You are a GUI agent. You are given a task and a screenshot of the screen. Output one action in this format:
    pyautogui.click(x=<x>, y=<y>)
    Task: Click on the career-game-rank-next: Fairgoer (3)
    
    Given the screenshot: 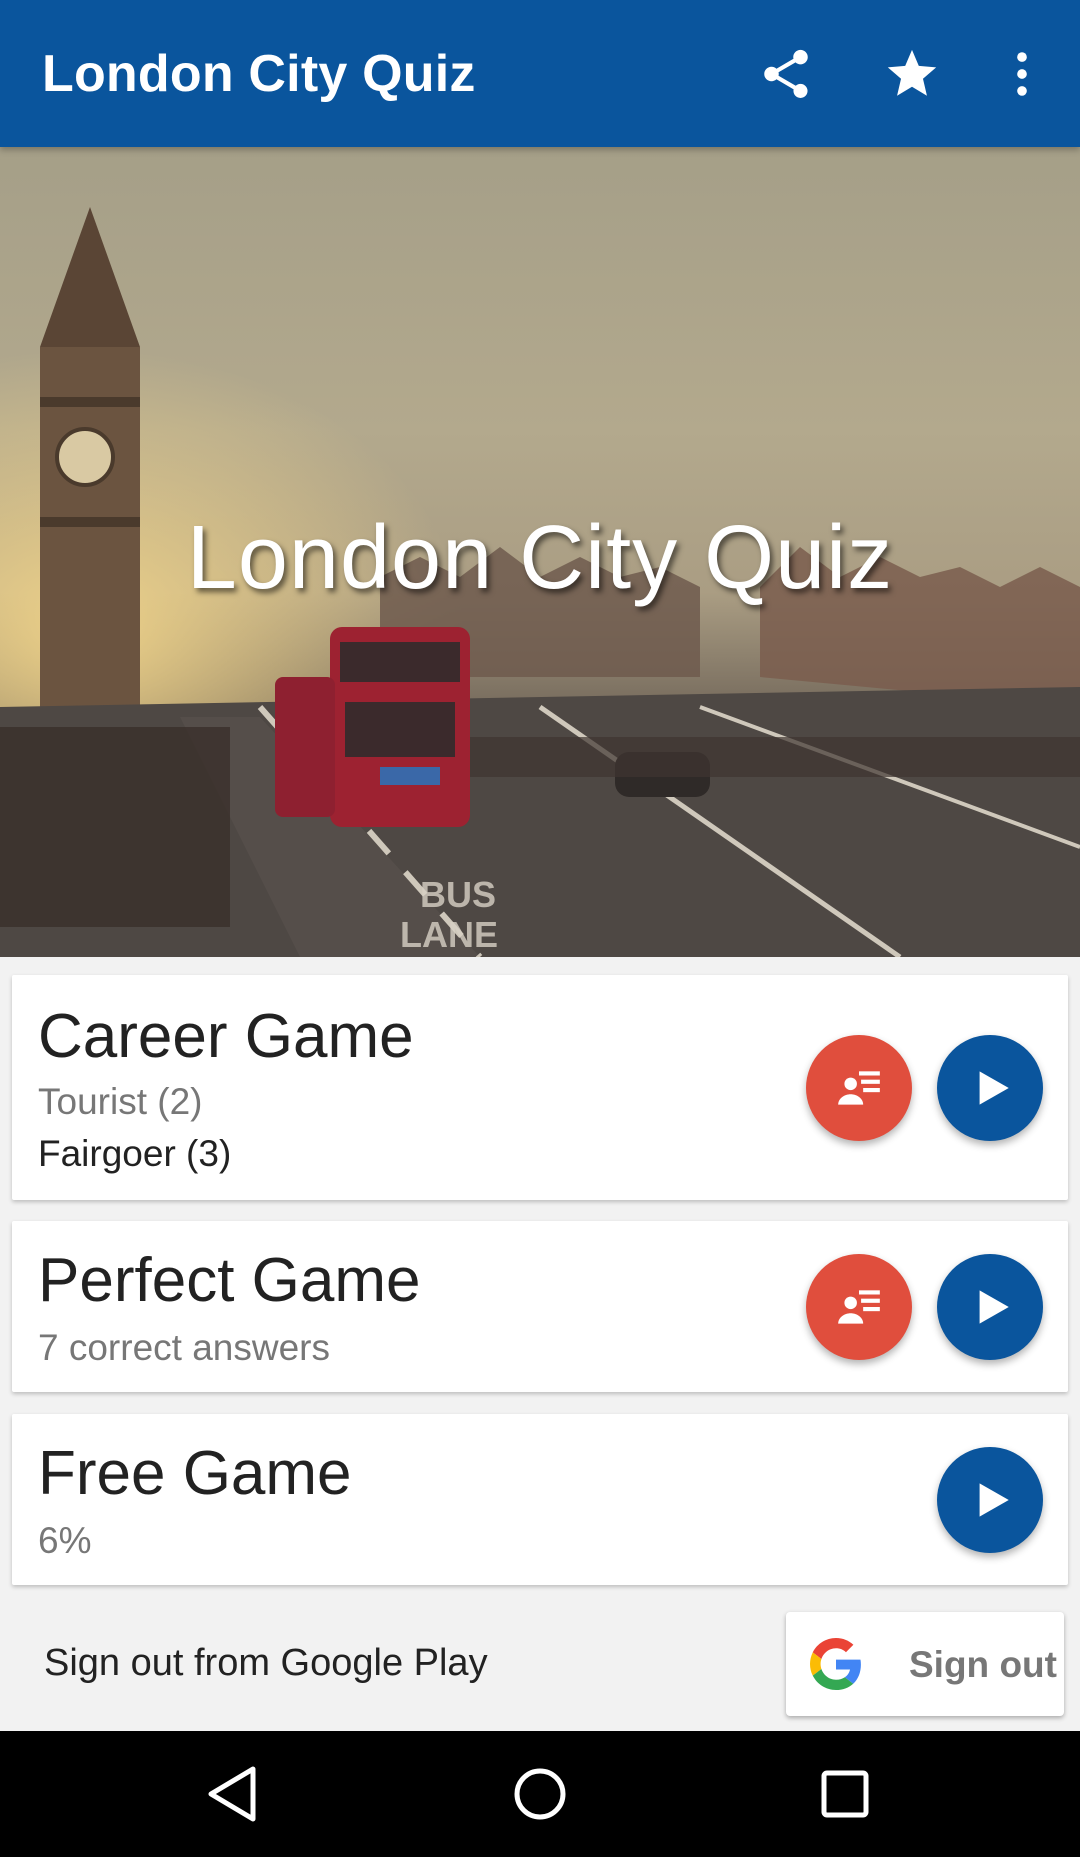 What is the action you would take?
    pyautogui.click(x=135, y=1153)
    